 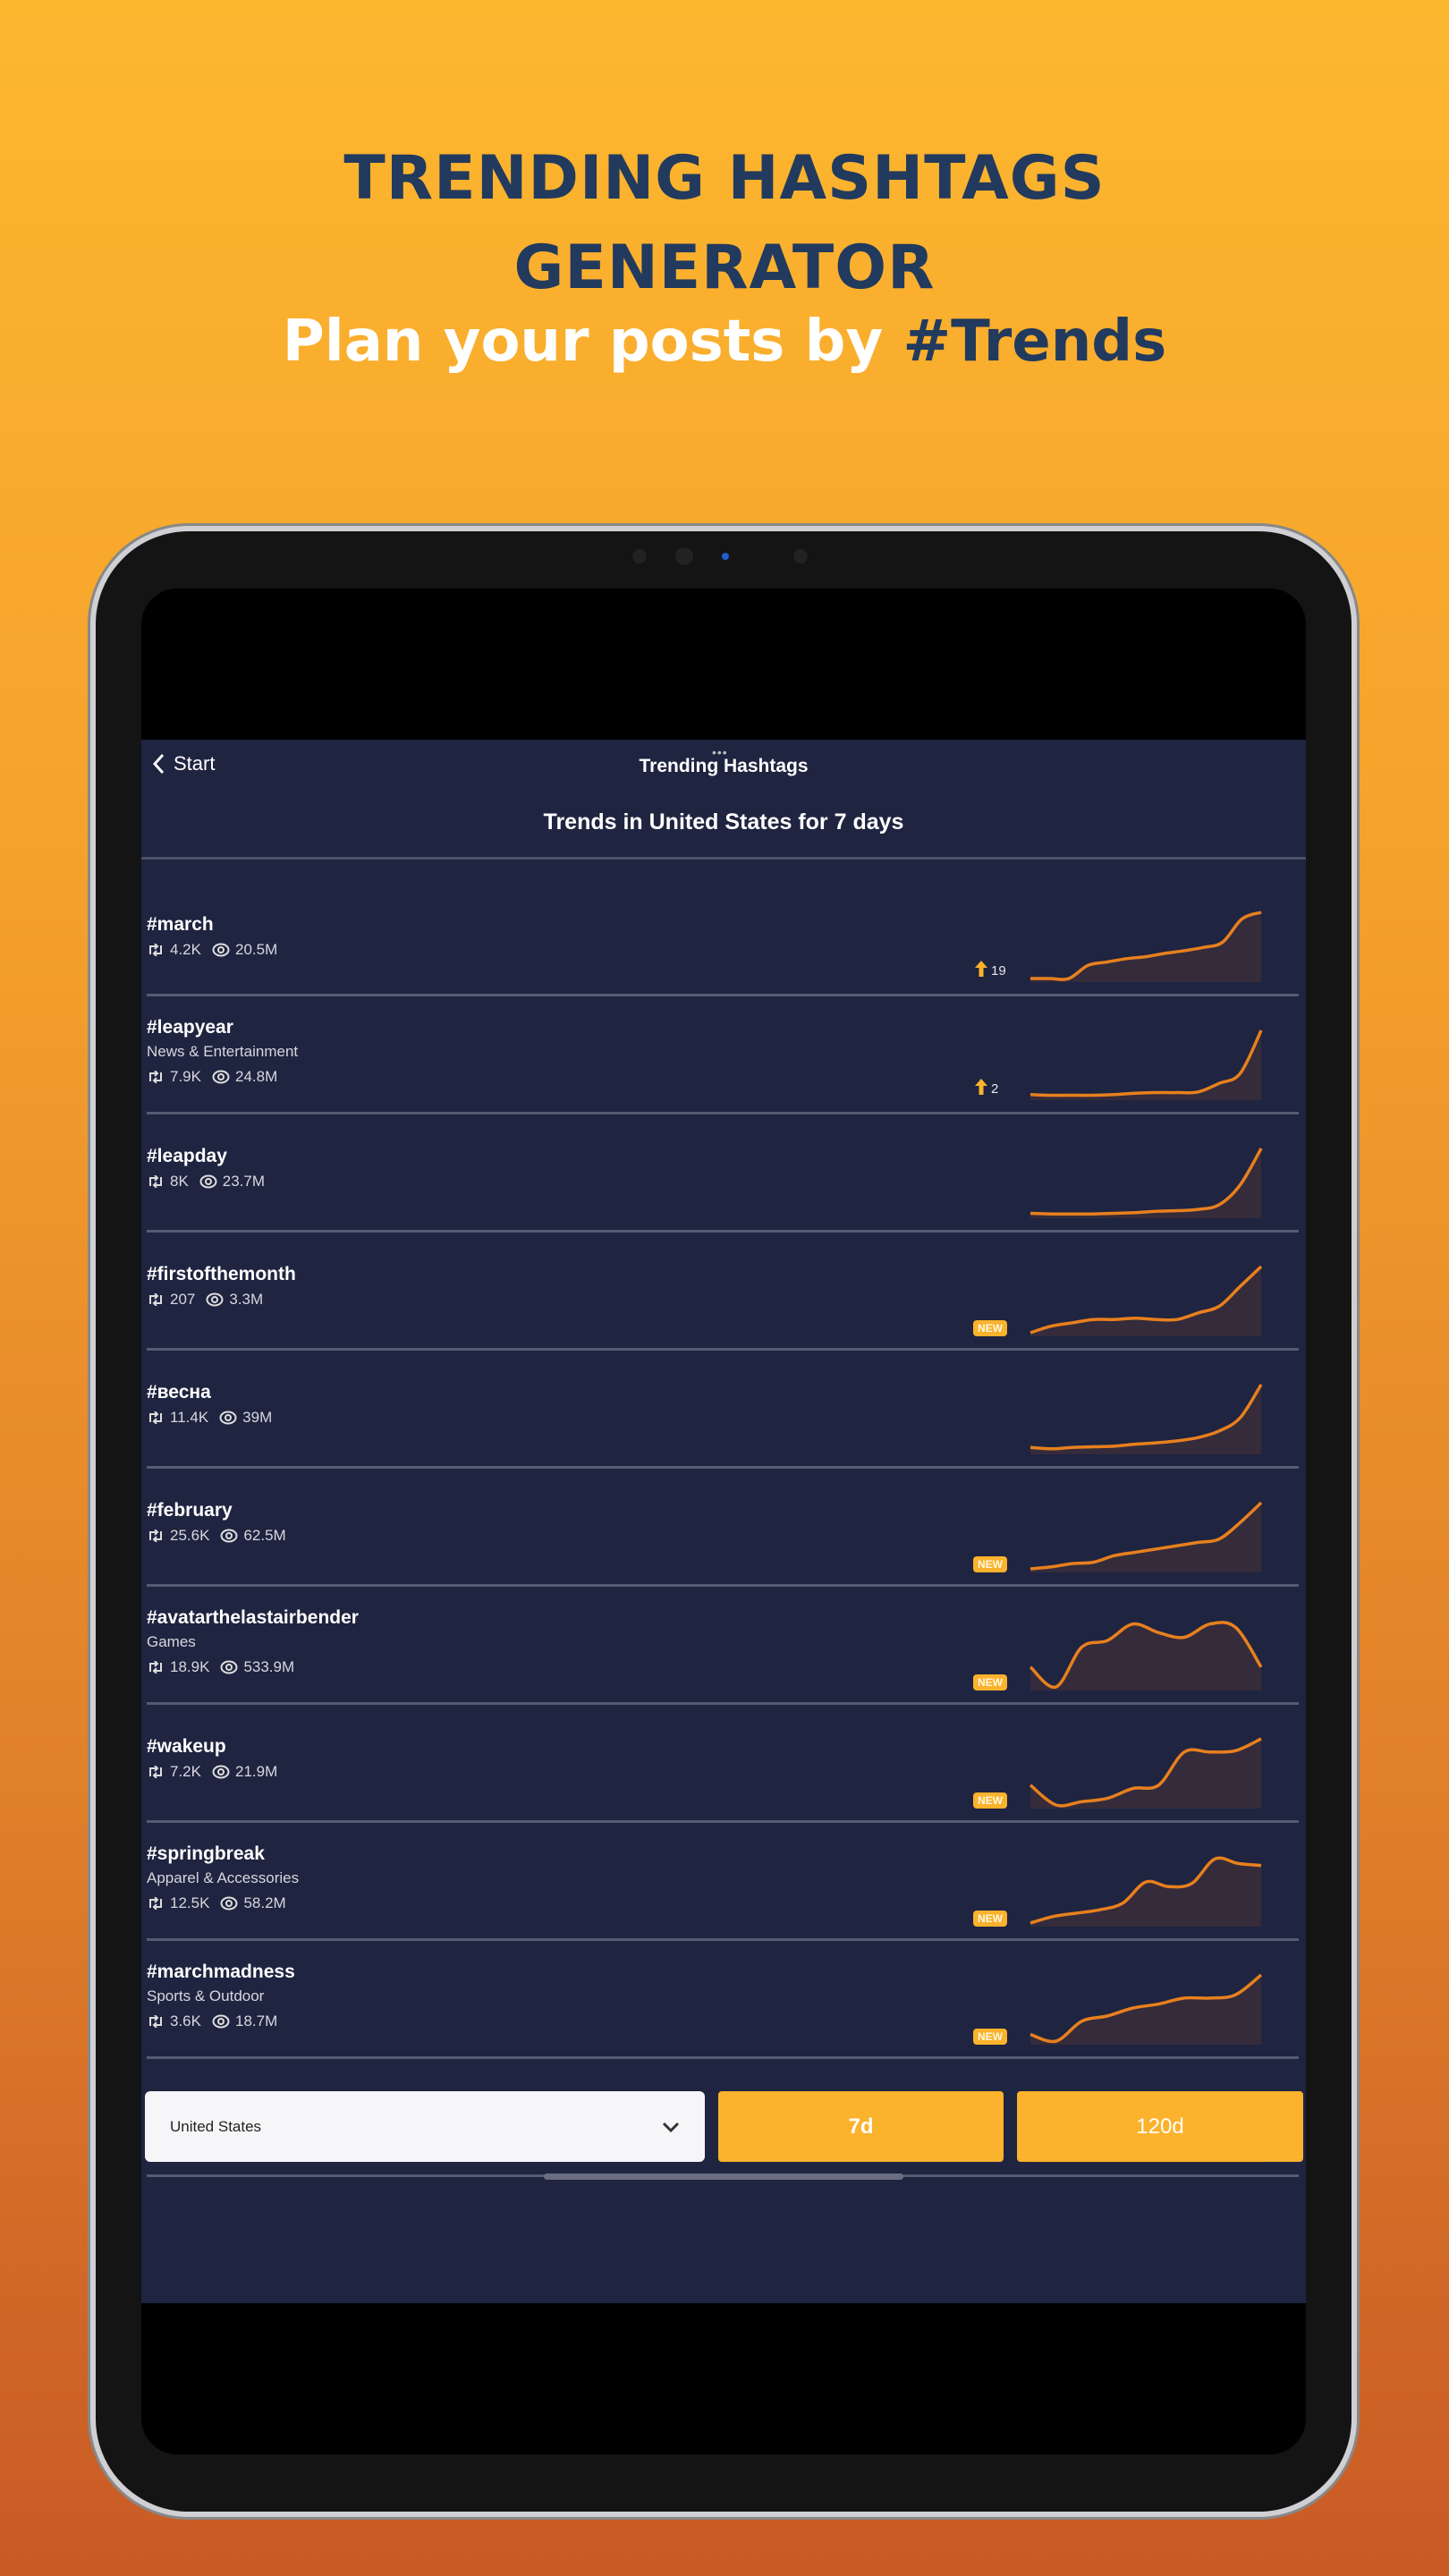 I want to click on hero-title: TRENDING HASHTAGS GENERATOR, so click(x=724, y=223).